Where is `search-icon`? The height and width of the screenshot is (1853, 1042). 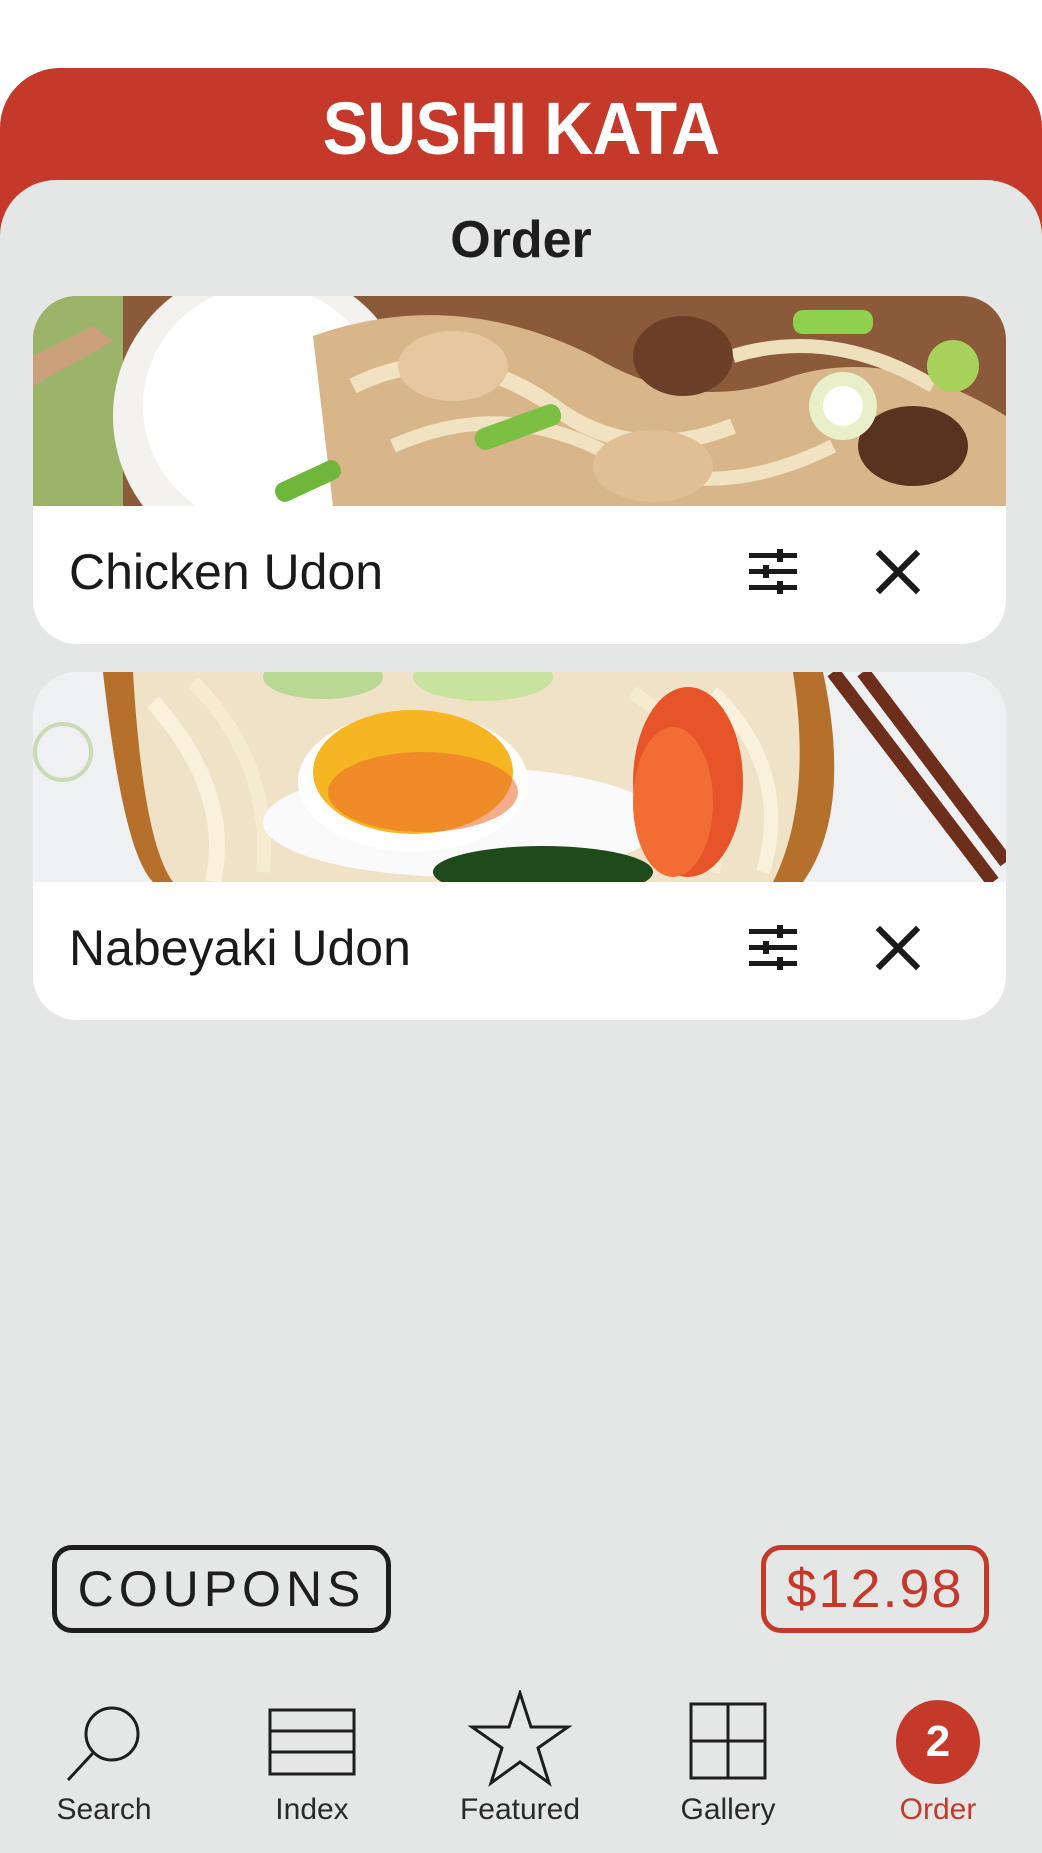
search-icon is located at coordinates (103, 1744).